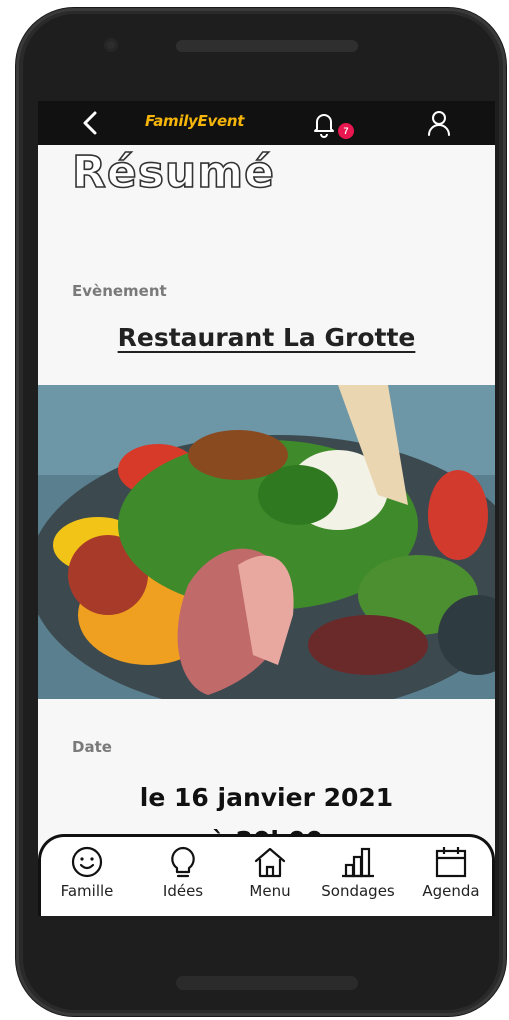  What do you see at coordinates (87, 891) in the screenshot?
I see `nav-label-famille: Famille` at bounding box center [87, 891].